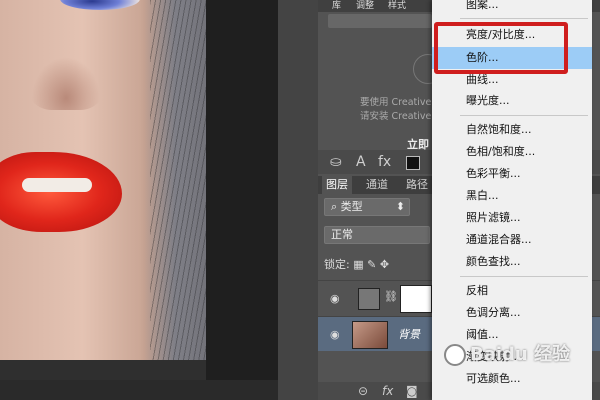 Image resolution: width=600 pixels, height=400 pixels. What do you see at coordinates (384, 264) in the screenshot?
I see `lock-move-icon: ✥` at bounding box center [384, 264].